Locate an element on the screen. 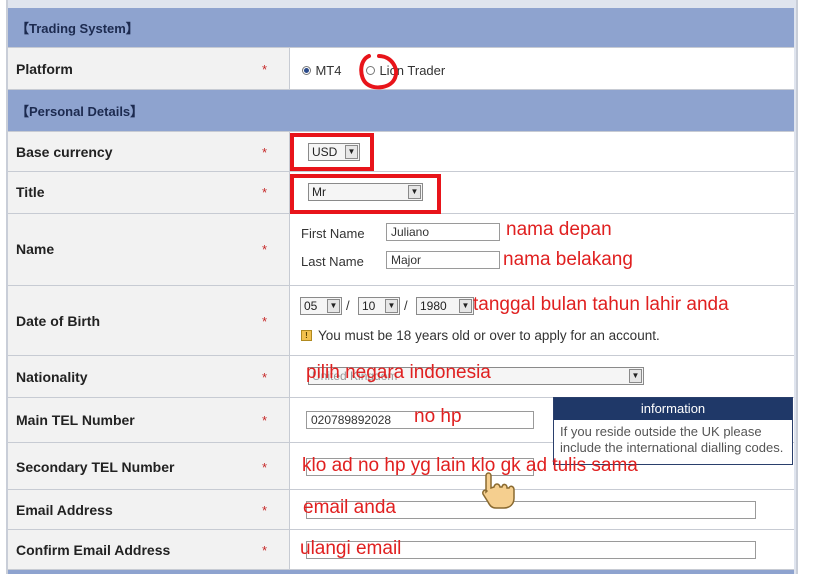  platform-option-mt4: MT4 is located at coordinates (321, 71).